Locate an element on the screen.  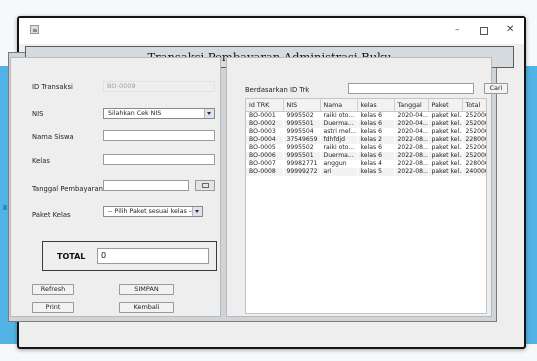
cari-button: Cari is located at coordinates (496, 88).